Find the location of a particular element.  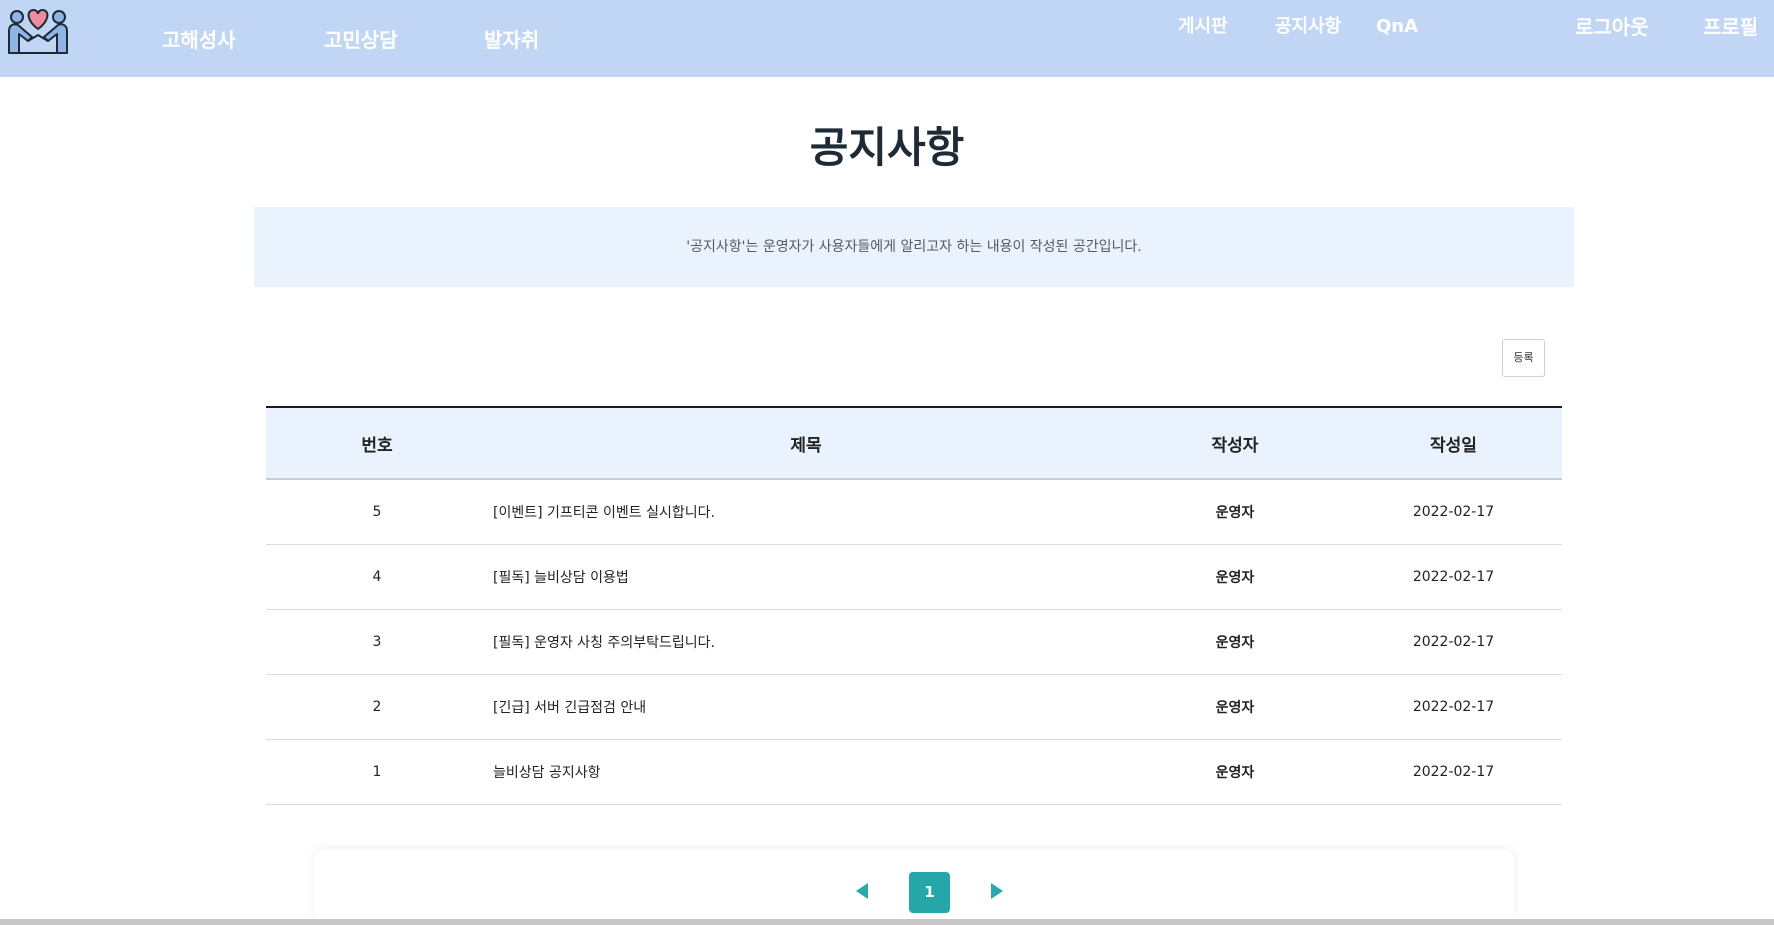

row-number: 5 is located at coordinates (377, 512).